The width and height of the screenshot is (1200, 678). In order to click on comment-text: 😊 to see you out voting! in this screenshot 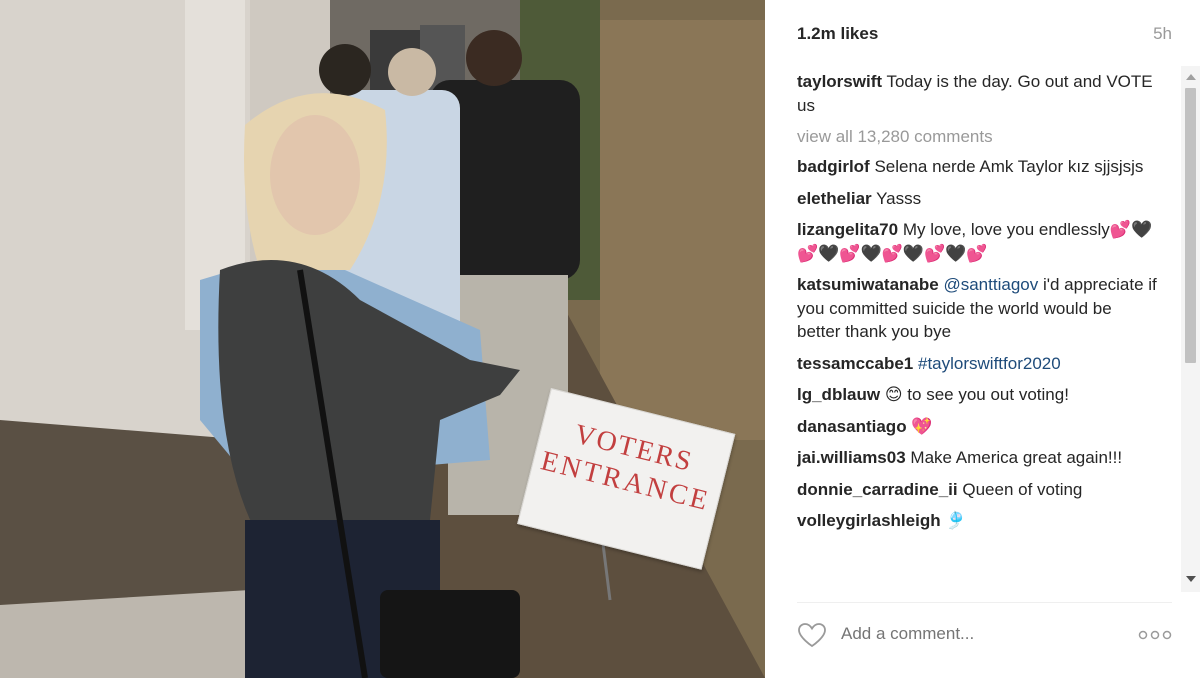, I will do `click(976, 394)`.